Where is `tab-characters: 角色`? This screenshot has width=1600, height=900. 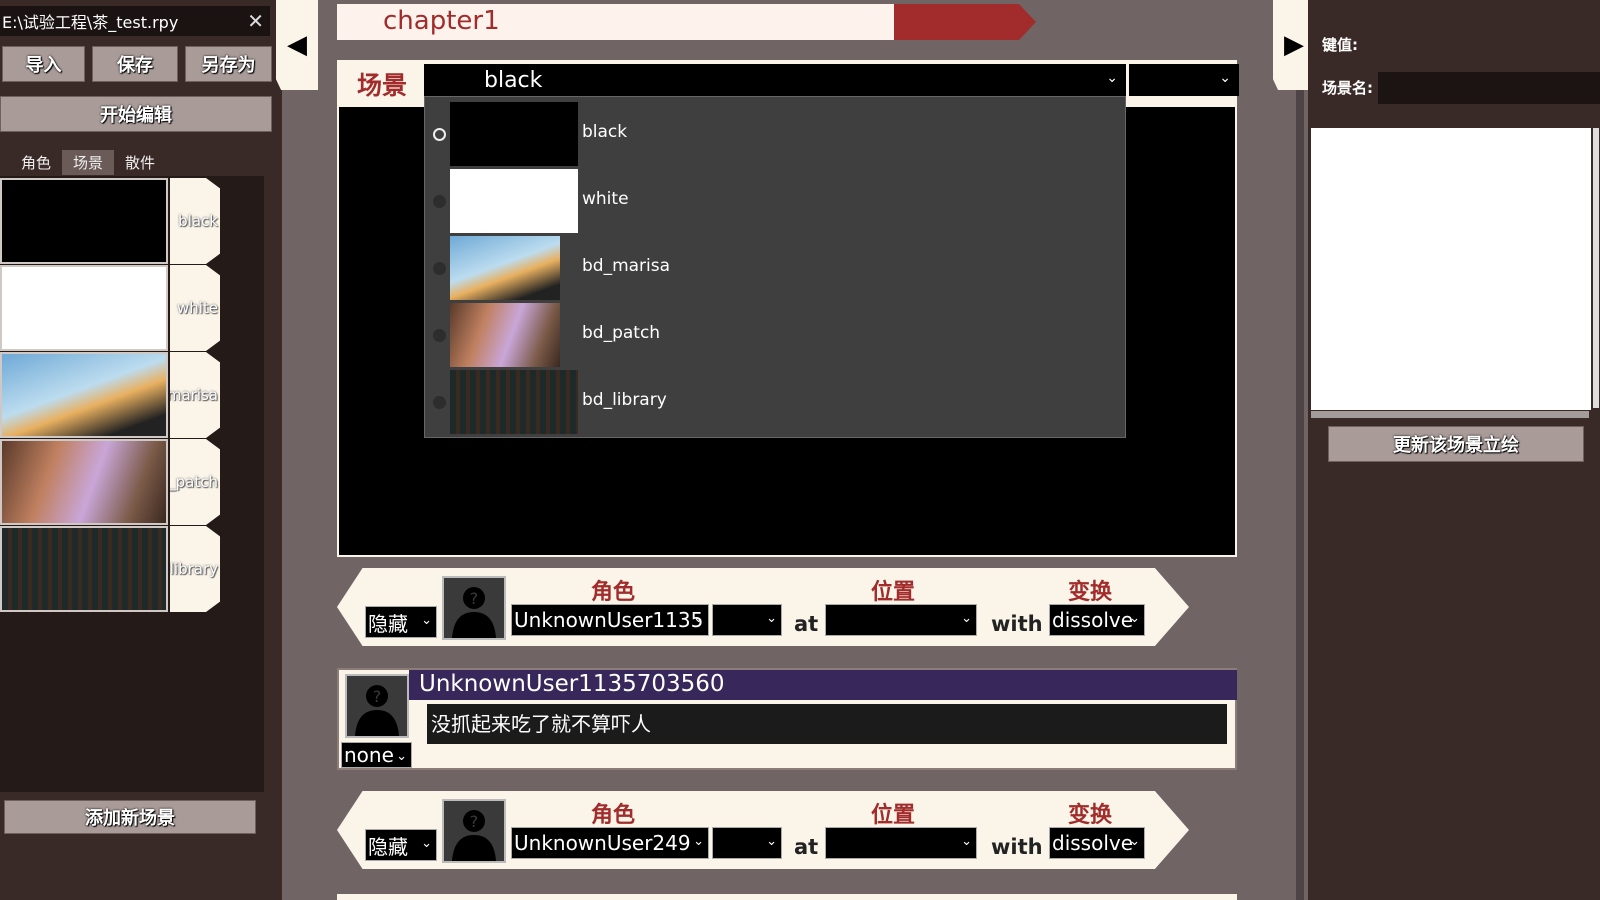 tab-characters: 角色 is located at coordinates (36, 162).